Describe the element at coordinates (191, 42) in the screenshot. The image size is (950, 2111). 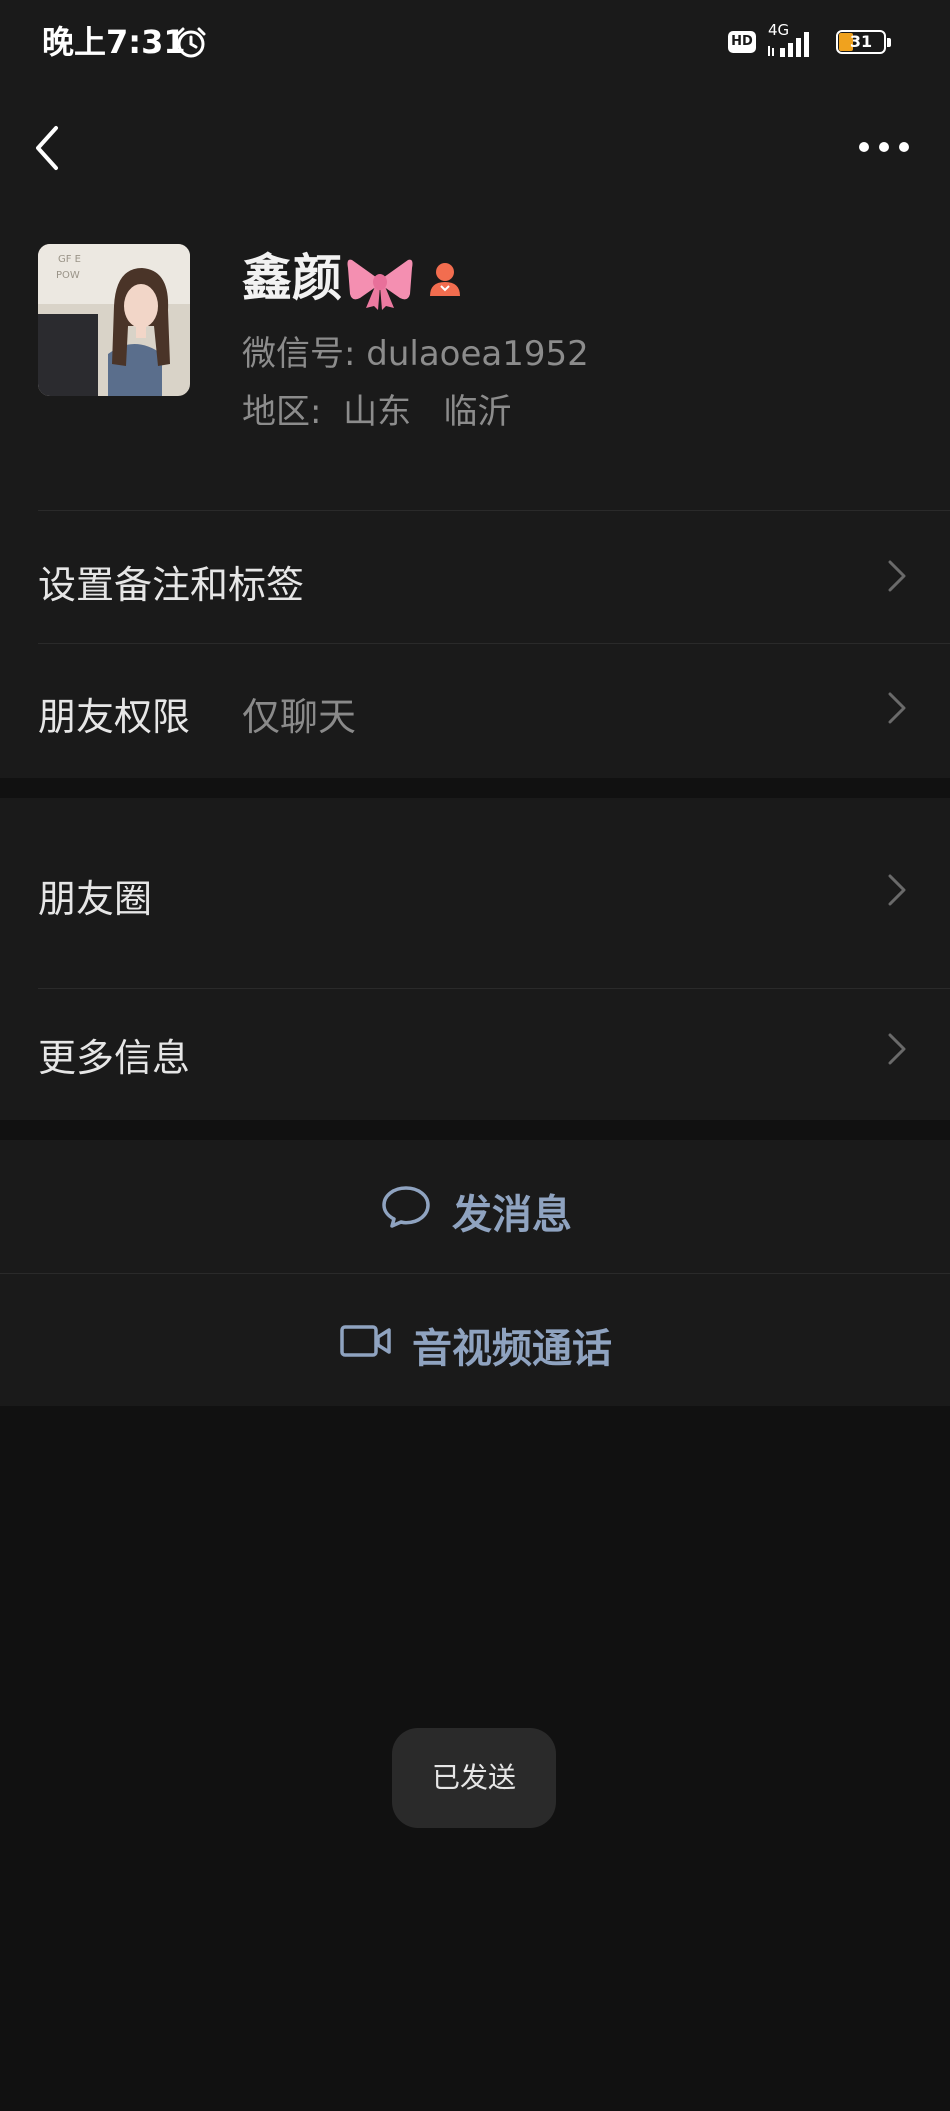
I see `alarm-clock-icon` at that location.